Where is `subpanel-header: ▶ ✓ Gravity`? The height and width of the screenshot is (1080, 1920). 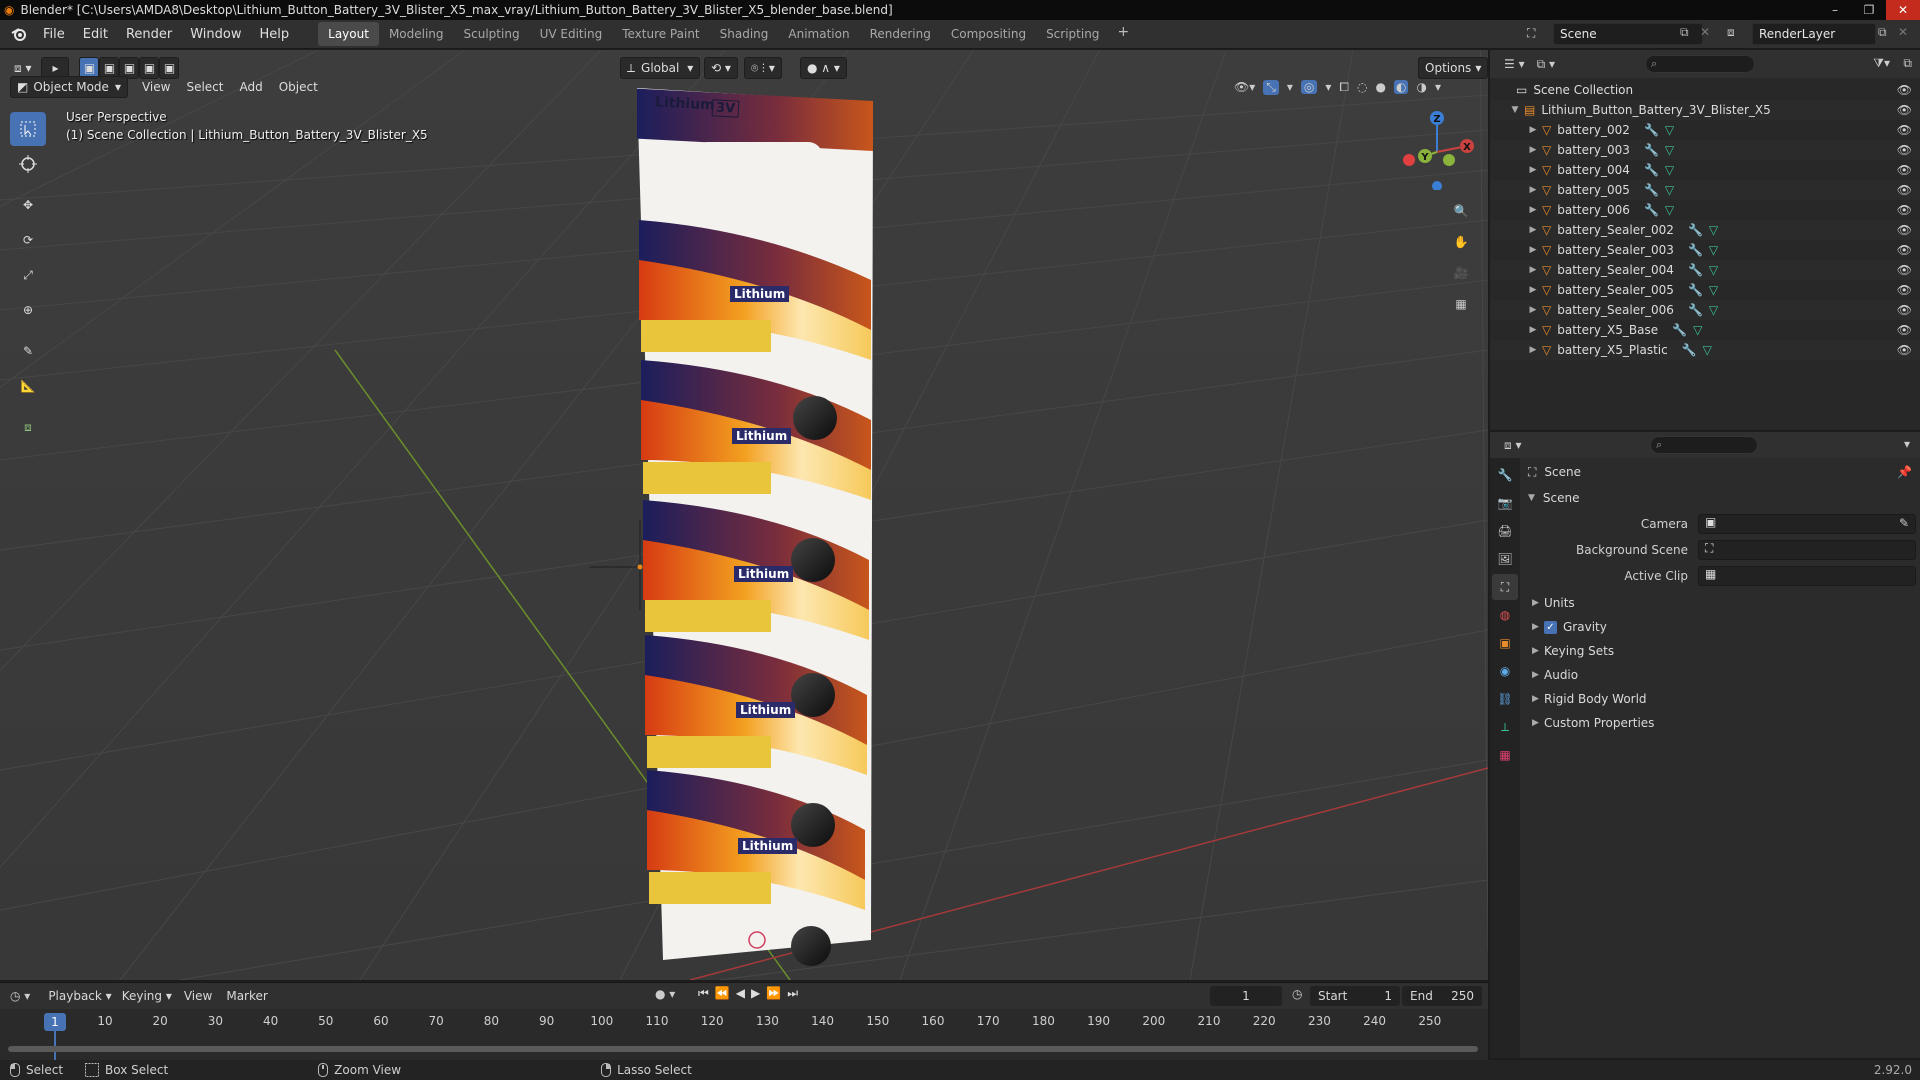 subpanel-header: ▶ ✓ Gravity is located at coordinates (1569, 627).